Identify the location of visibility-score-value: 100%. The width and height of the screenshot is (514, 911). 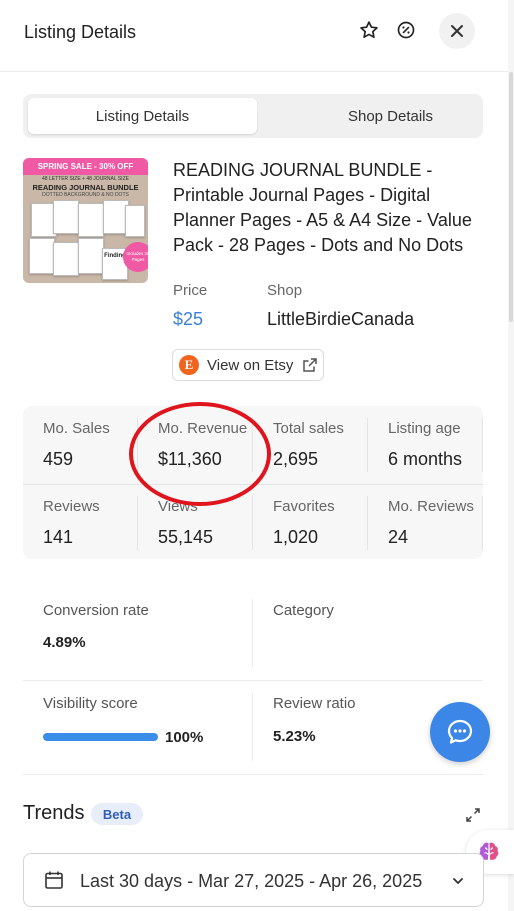
(184, 737).